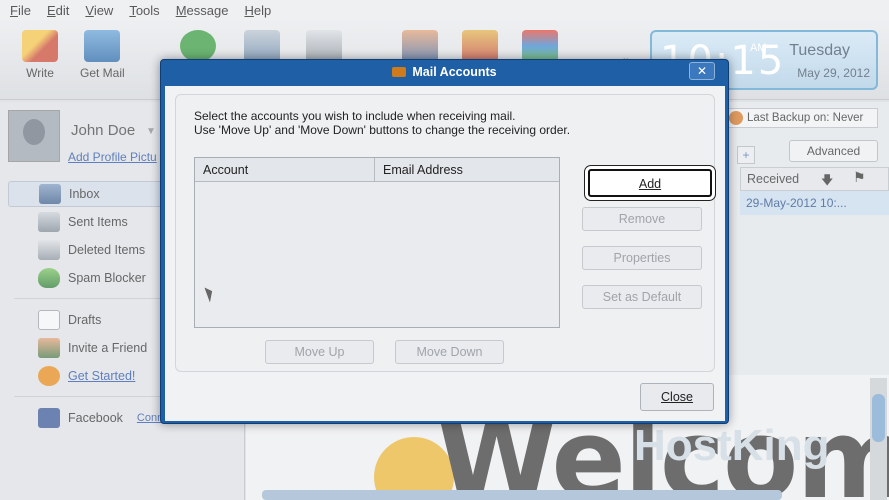 The image size is (889, 500). What do you see at coordinates (642, 297) in the screenshot?
I see `set-default-button: Set as Default` at bounding box center [642, 297].